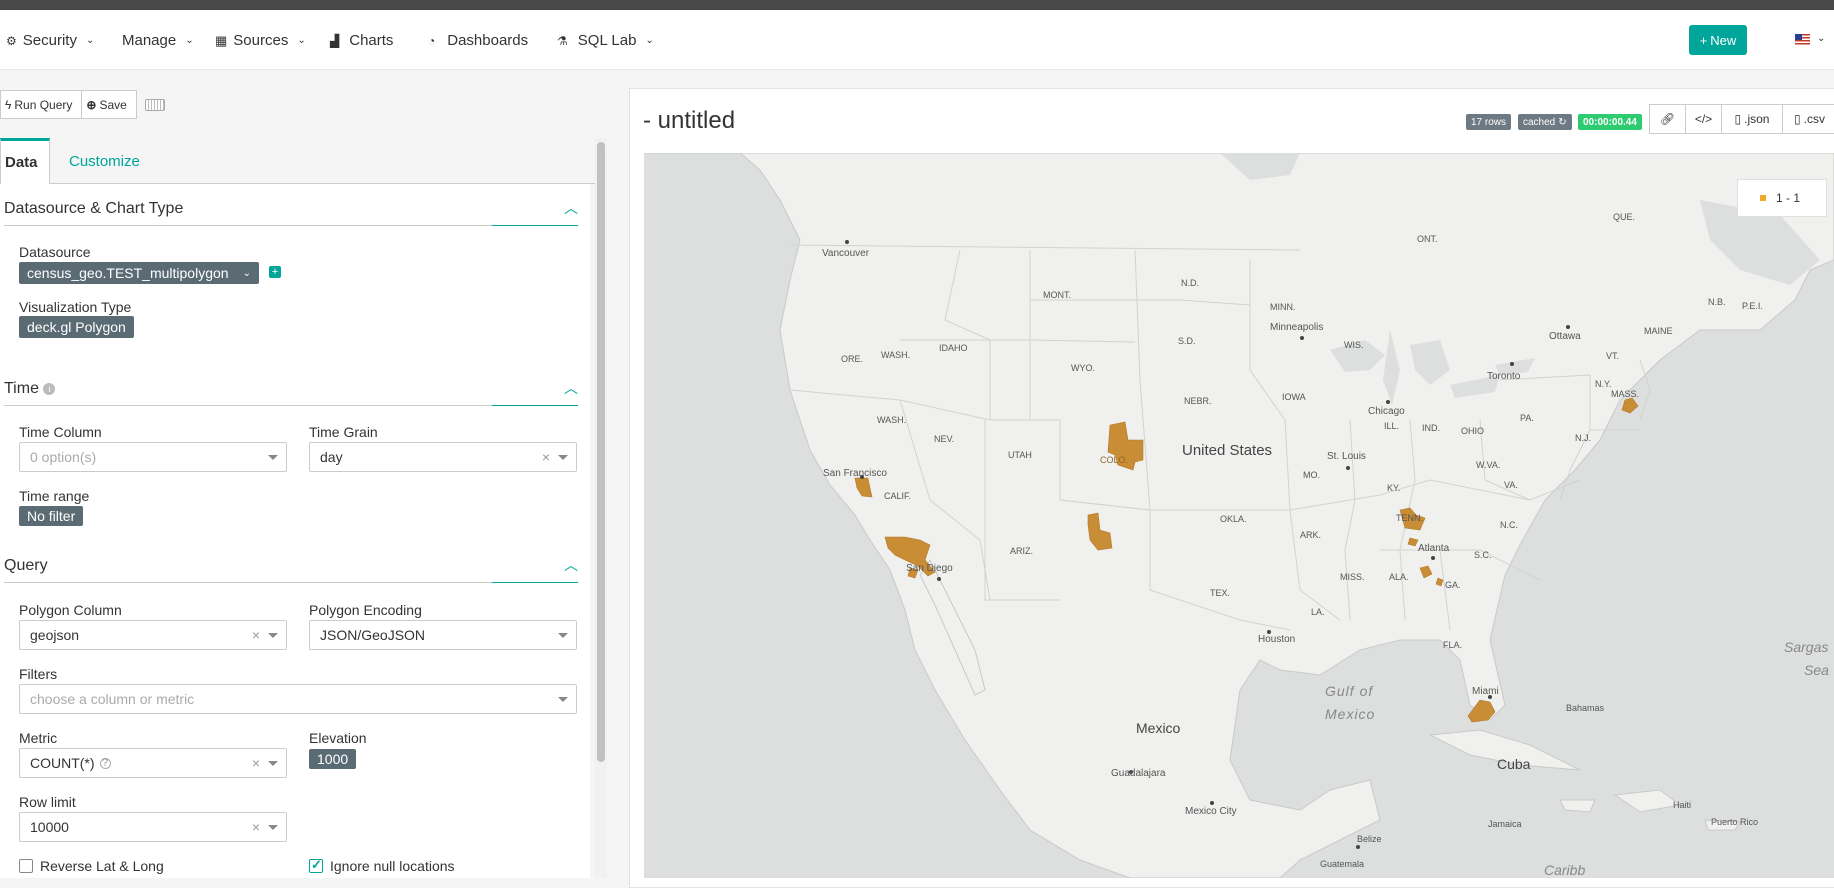 This screenshot has height=888, width=1834. What do you see at coordinates (1505, 824) in the screenshot?
I see `city-label: Jamaica` at bounding box center [1505, 824].